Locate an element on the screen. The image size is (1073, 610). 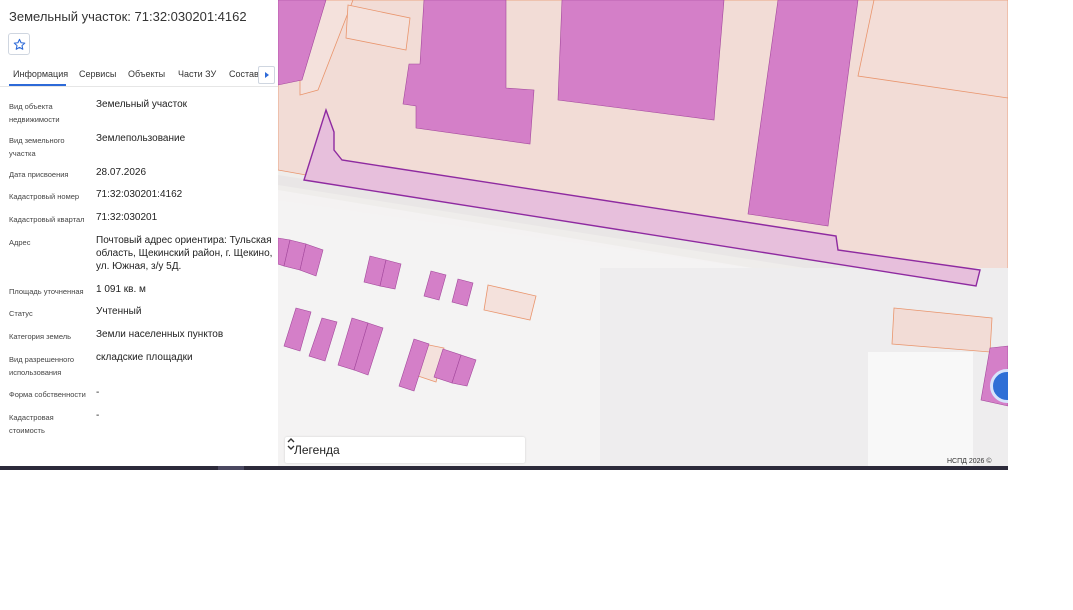
tab-objects: Объекты is located at coordinates (146, 74).